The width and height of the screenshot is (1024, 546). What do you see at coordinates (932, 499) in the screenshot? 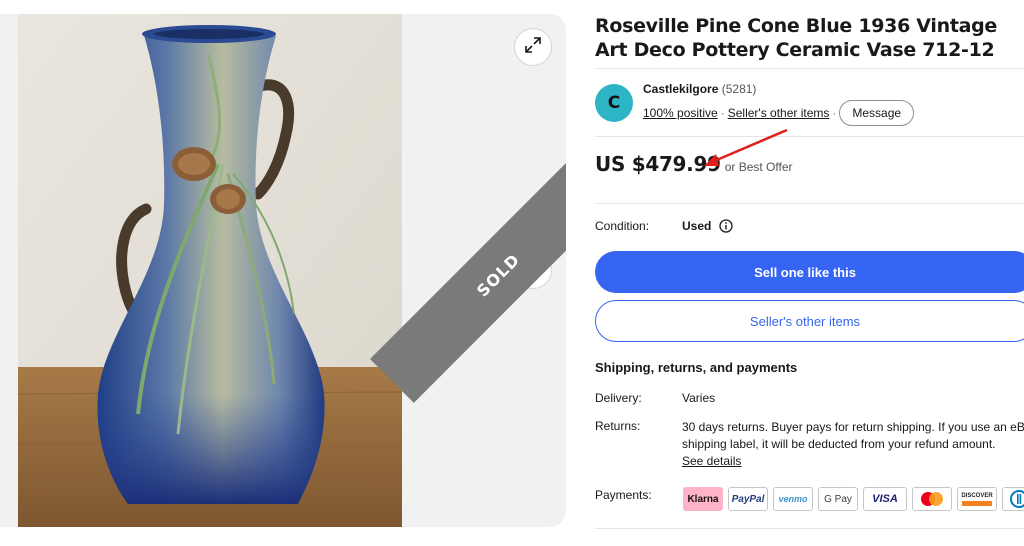
I see `mastercard-logo` at bounding box center [932, 499].